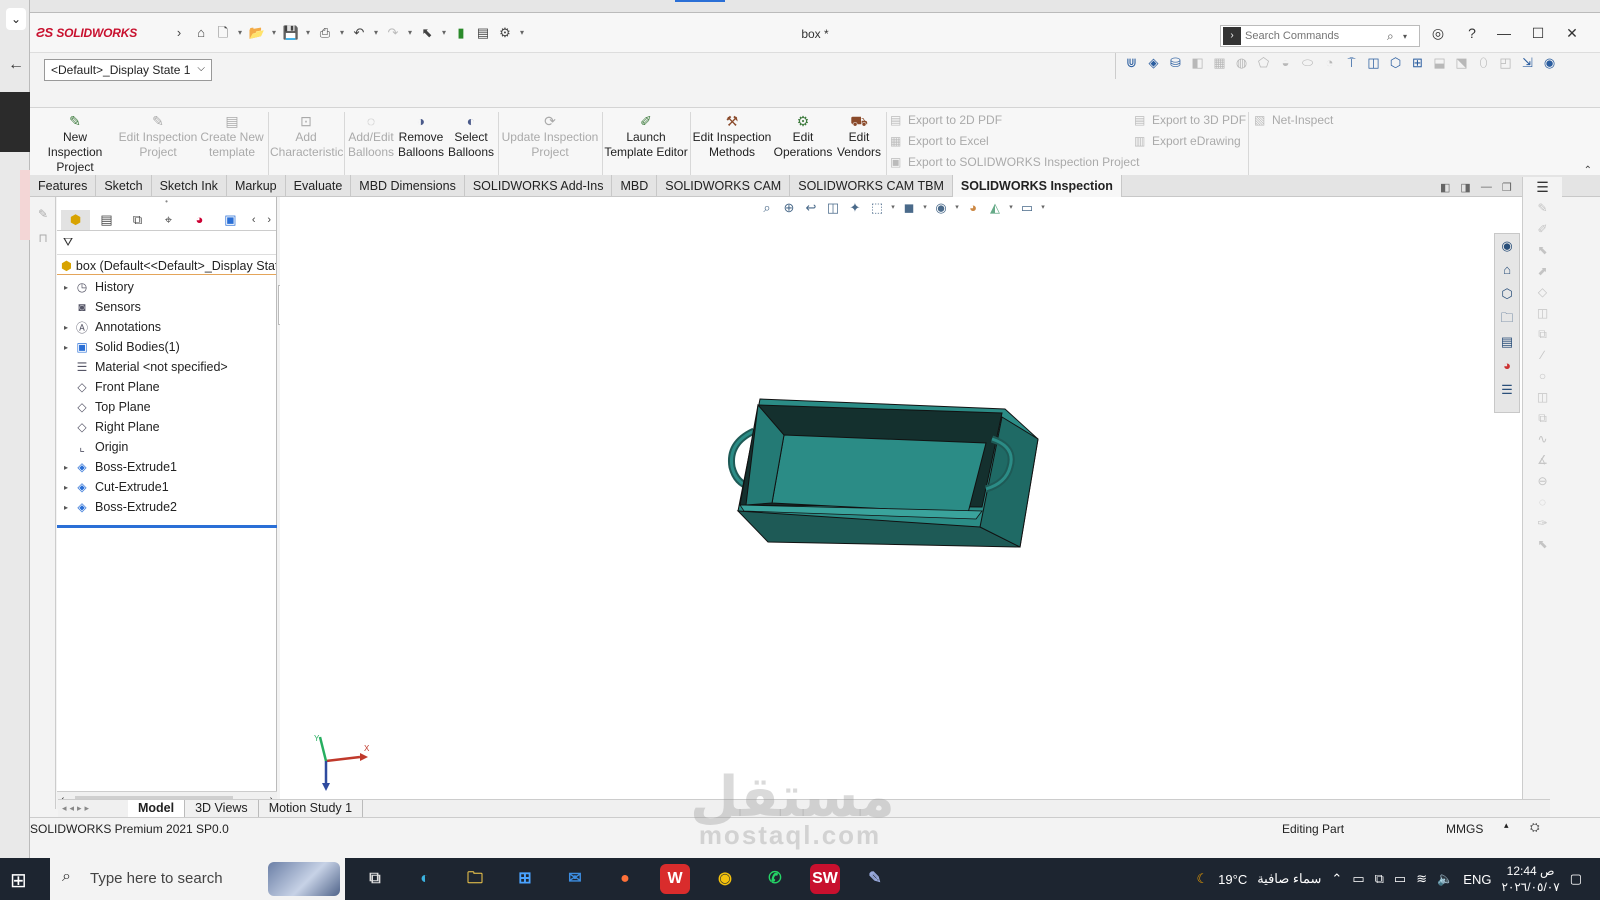  Describe the element at coordinates (833, 208) in the screenshot. I see `section-view-icon: ◫` at that location.